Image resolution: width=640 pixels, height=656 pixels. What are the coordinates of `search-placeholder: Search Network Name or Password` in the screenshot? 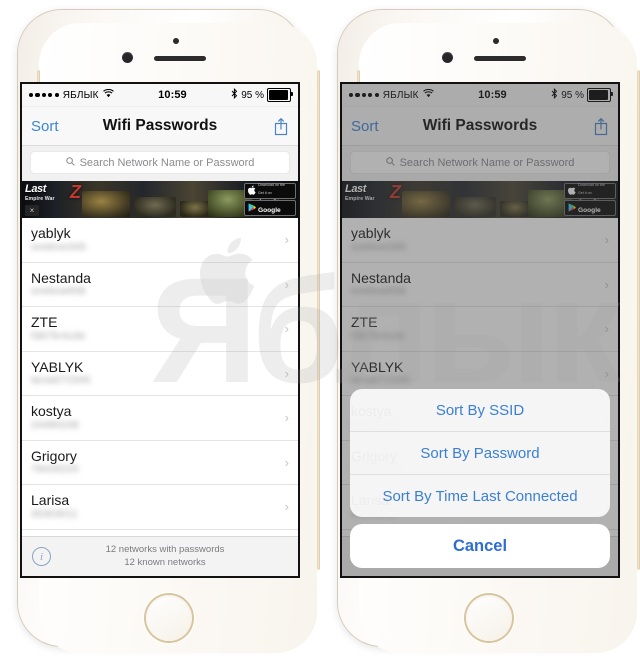 It's located at (167, 162).